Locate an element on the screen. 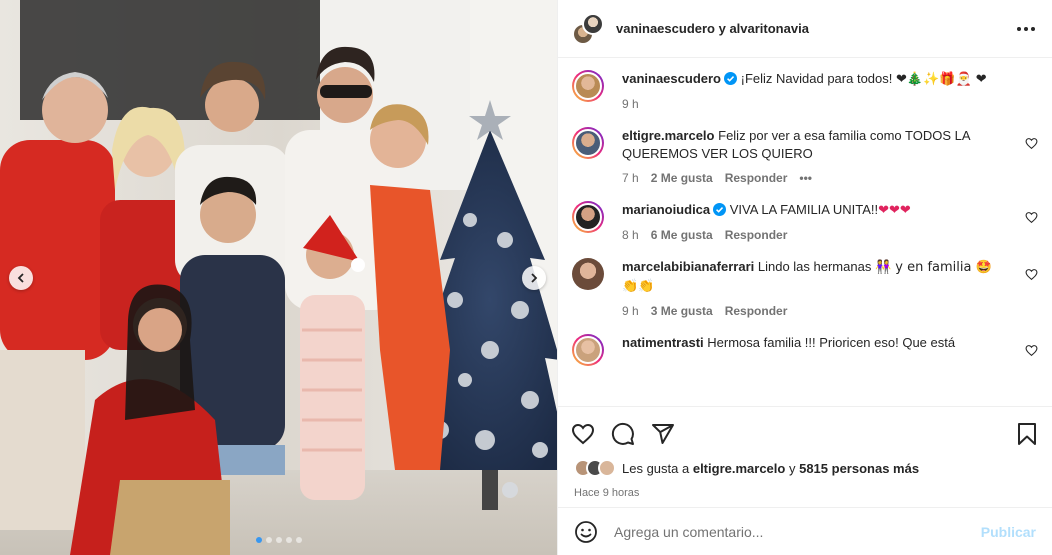  comment-emoji: ❤❤❤ is located at coordinates (894, 210).